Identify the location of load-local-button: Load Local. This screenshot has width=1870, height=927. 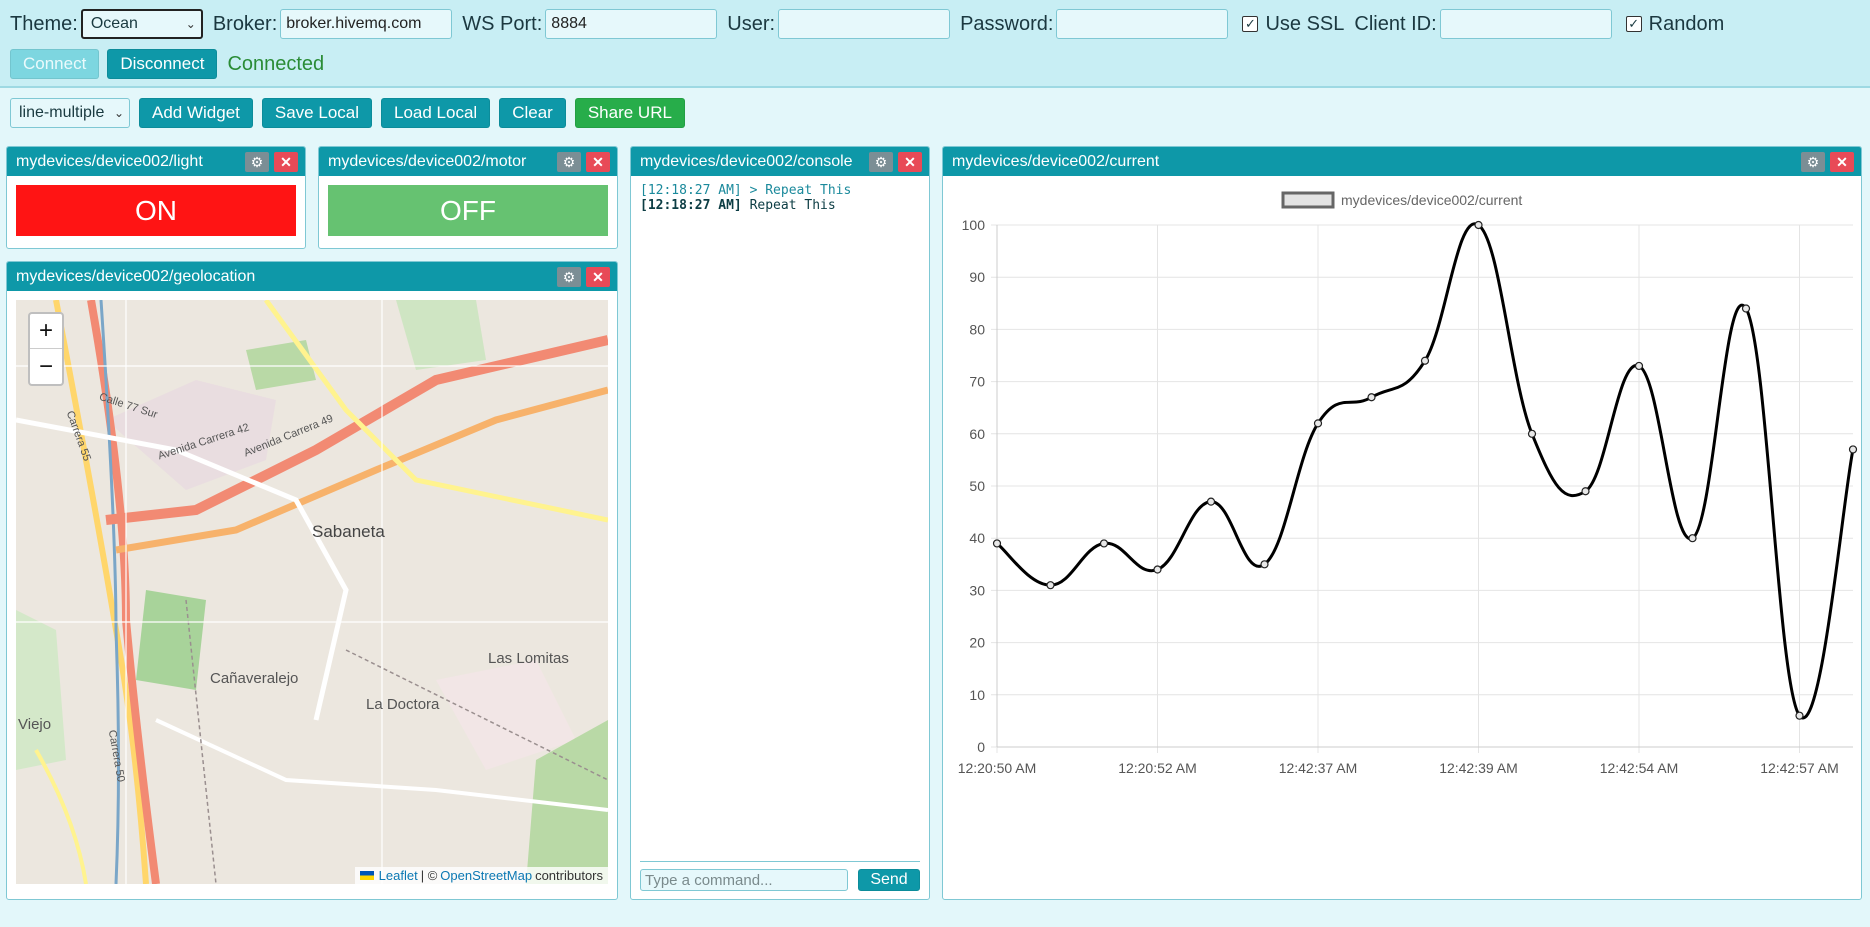
(436, 113).